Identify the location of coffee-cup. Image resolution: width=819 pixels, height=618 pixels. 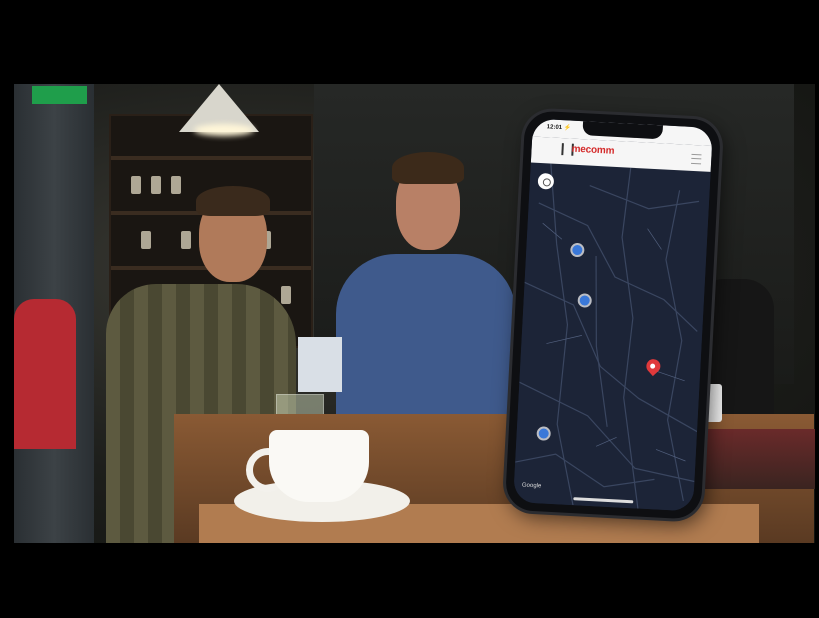
(319, 466).